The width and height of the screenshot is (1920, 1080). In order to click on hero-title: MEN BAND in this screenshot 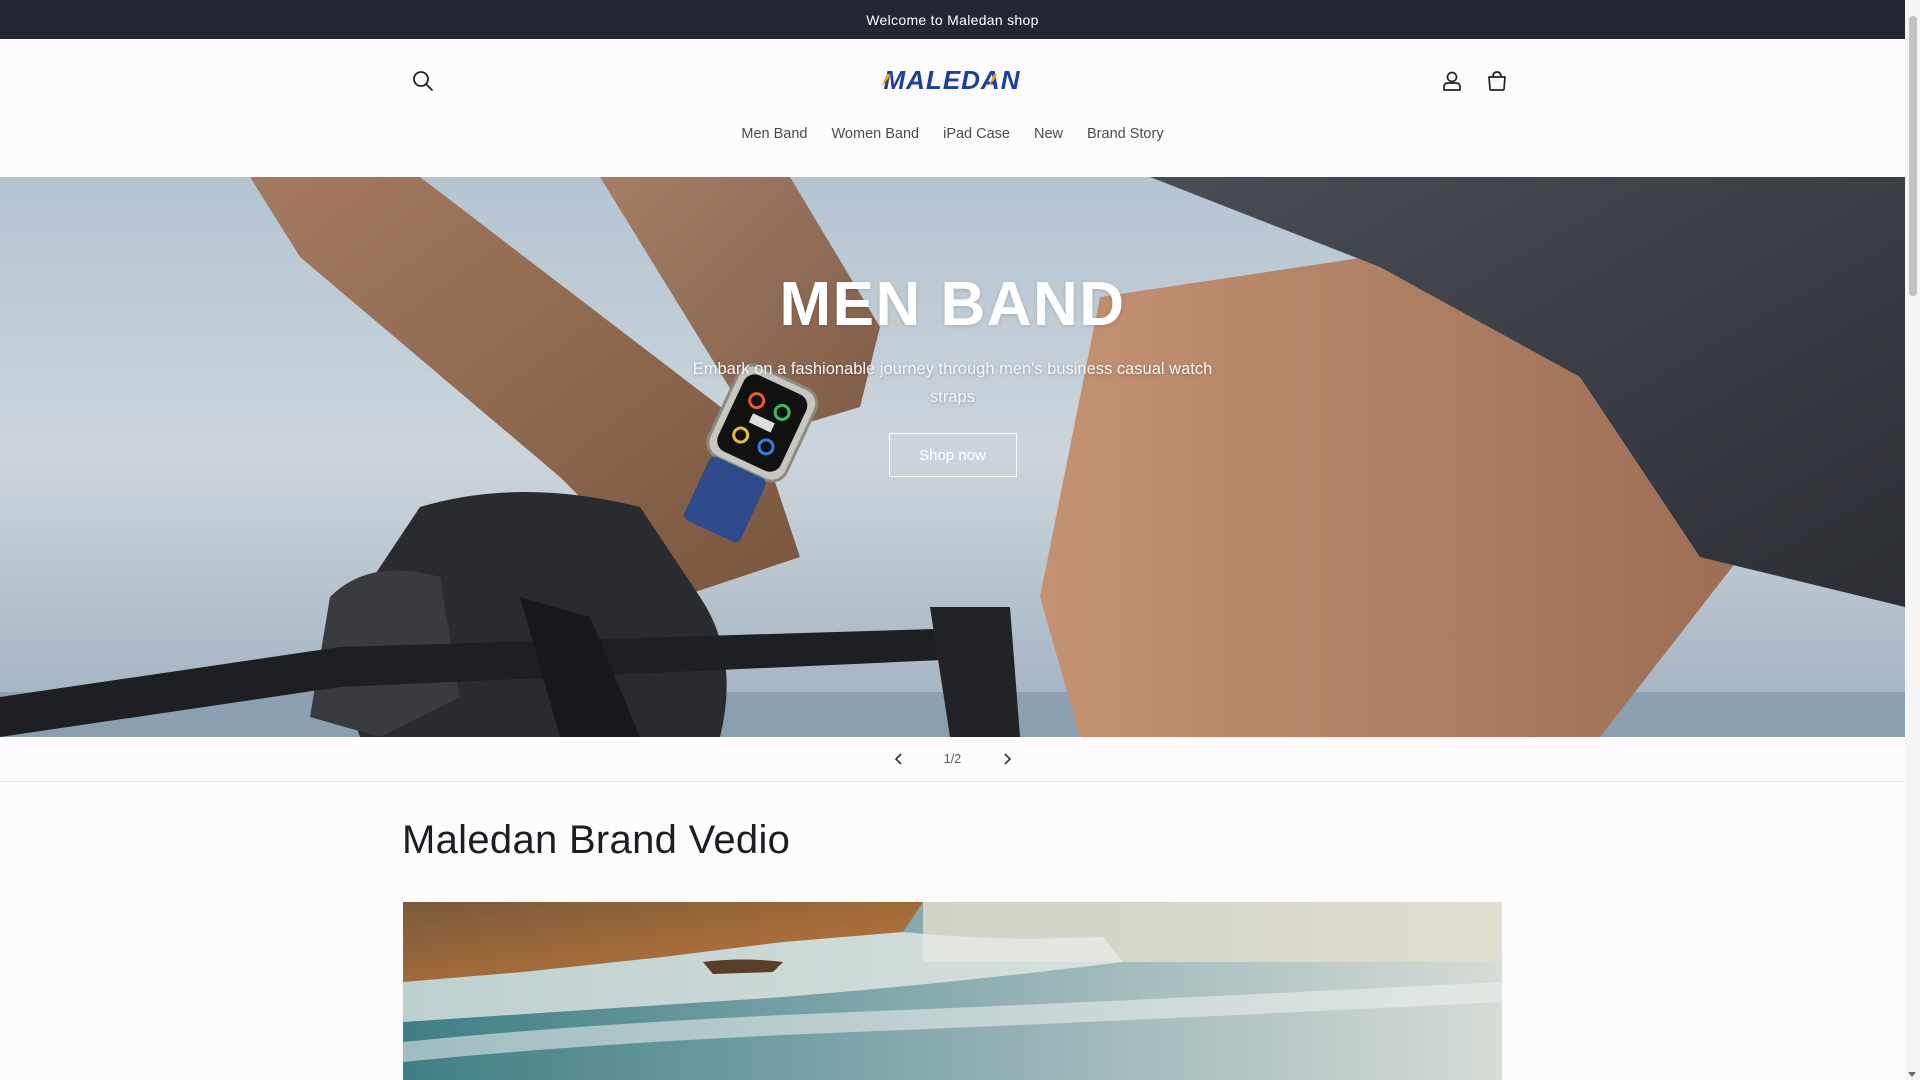, I will do `click(952, 304)`.